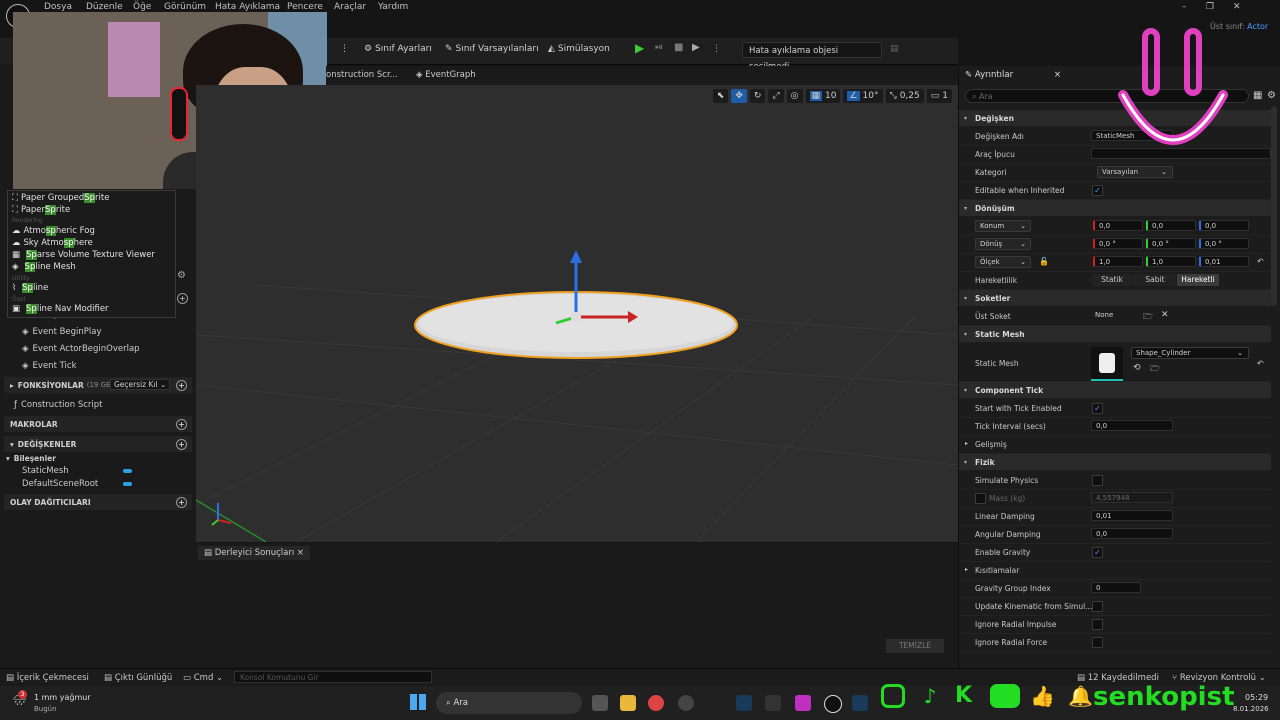  What do you see at coordinates (1097, 606) in the screenshot?
I see `update-kinematic-checkbox` at bounding box center [1097, 606].